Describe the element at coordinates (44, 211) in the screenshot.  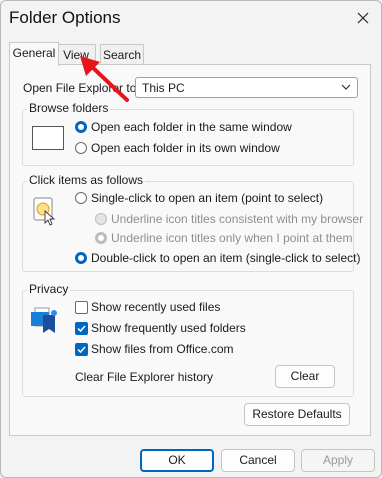
I see `click-pointer-icon` at that location.